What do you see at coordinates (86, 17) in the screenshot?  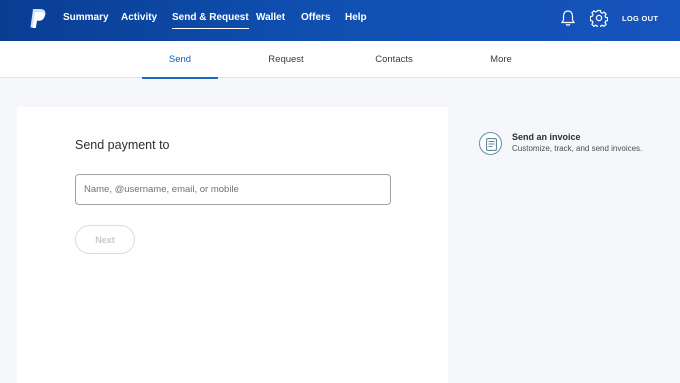 I see `nav-summary: Summary` at bounding box center [86, 17].